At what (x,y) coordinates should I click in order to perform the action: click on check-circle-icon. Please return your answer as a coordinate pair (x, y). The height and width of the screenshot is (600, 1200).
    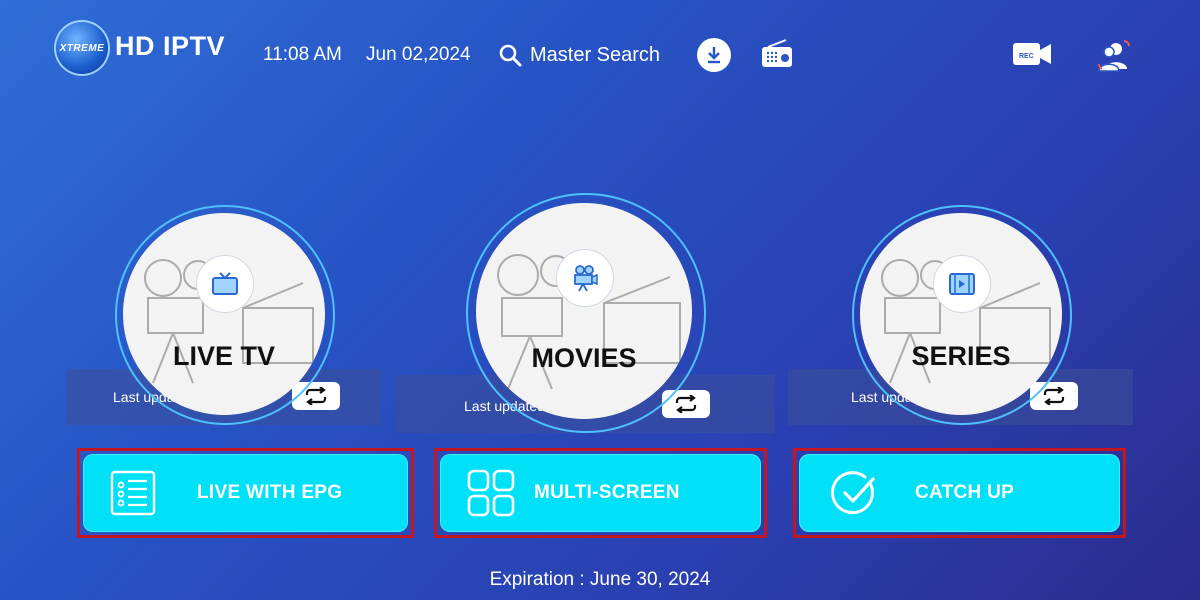
    Looking at the image, I should click on (853, 493).